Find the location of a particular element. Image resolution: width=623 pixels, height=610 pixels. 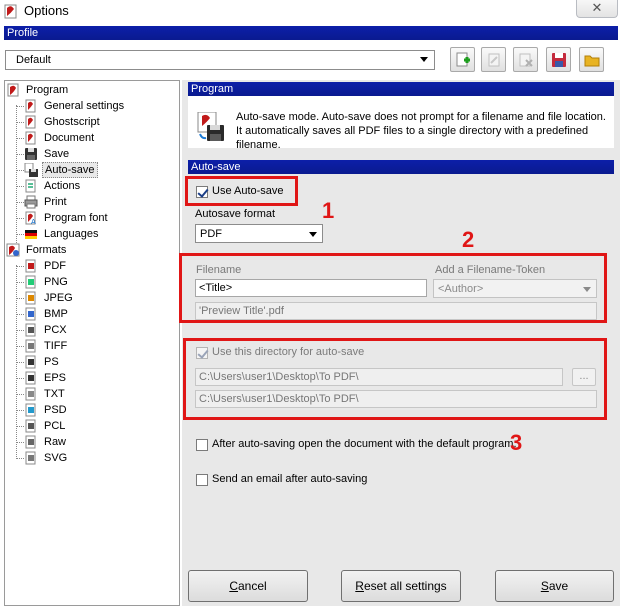

tree-item-format-bmp-icon is located at coordinates (31, 314).